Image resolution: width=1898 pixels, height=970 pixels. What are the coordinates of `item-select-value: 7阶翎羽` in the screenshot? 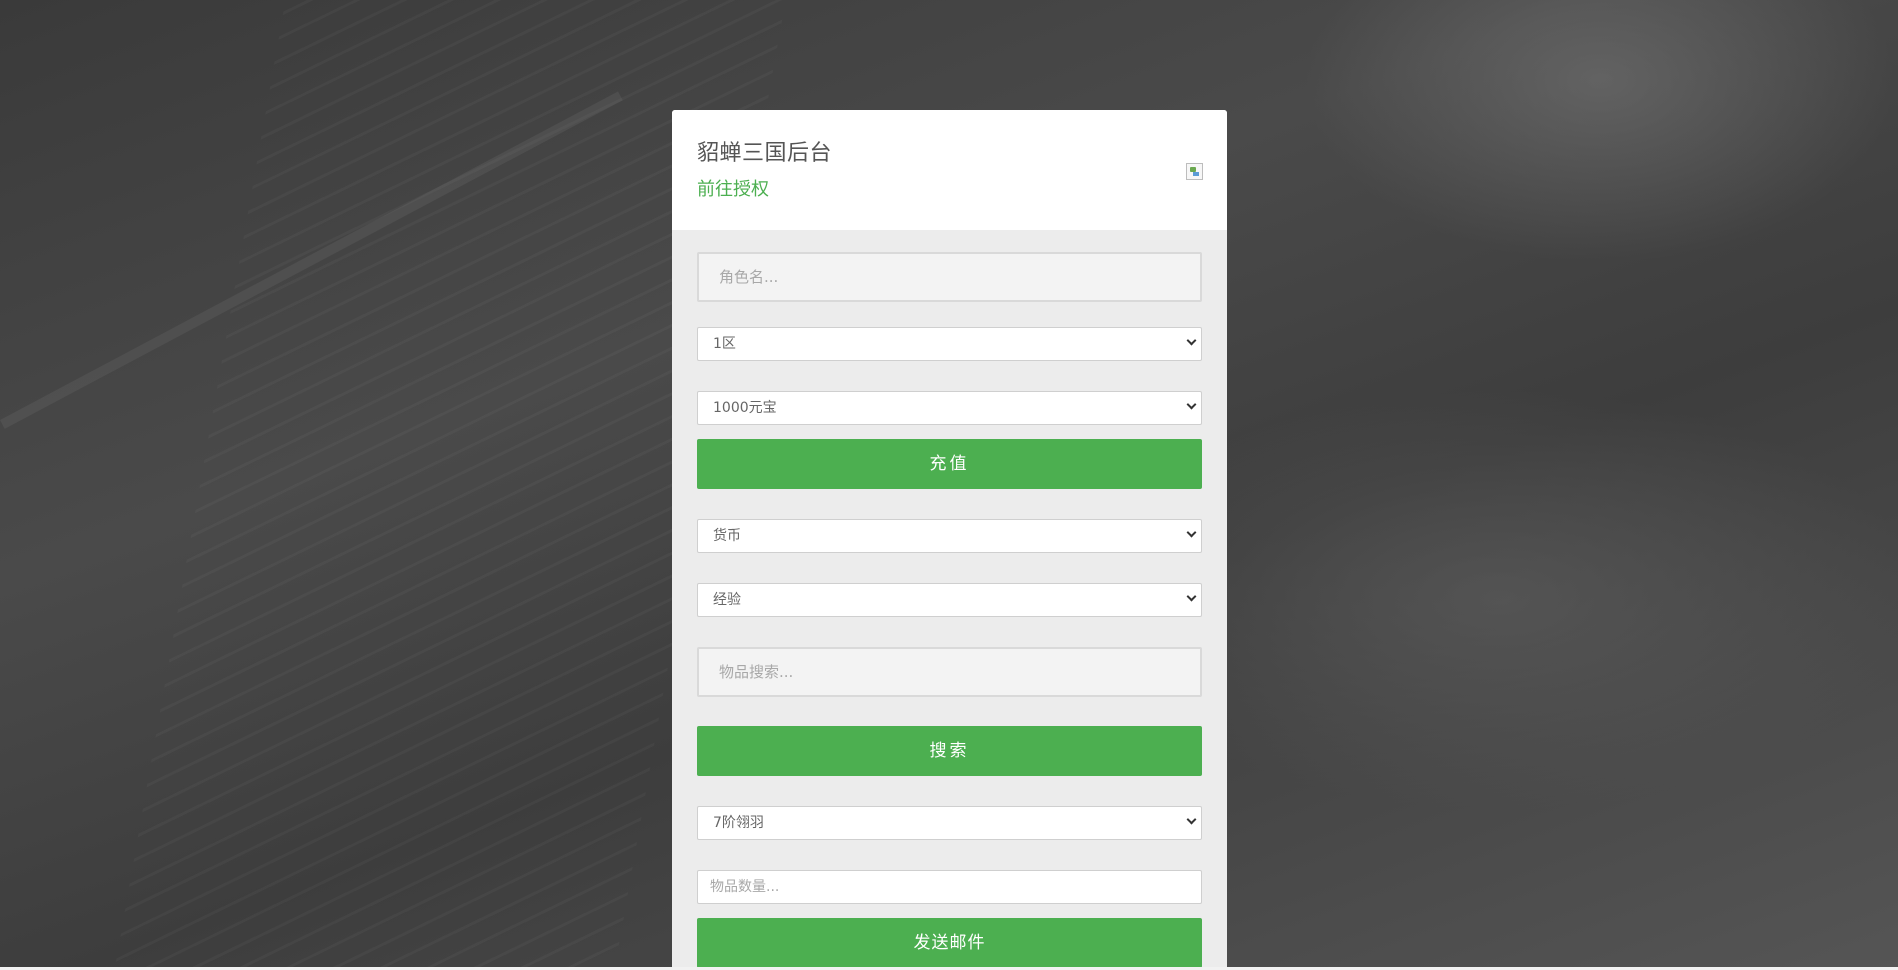 It's located at (738, 823).